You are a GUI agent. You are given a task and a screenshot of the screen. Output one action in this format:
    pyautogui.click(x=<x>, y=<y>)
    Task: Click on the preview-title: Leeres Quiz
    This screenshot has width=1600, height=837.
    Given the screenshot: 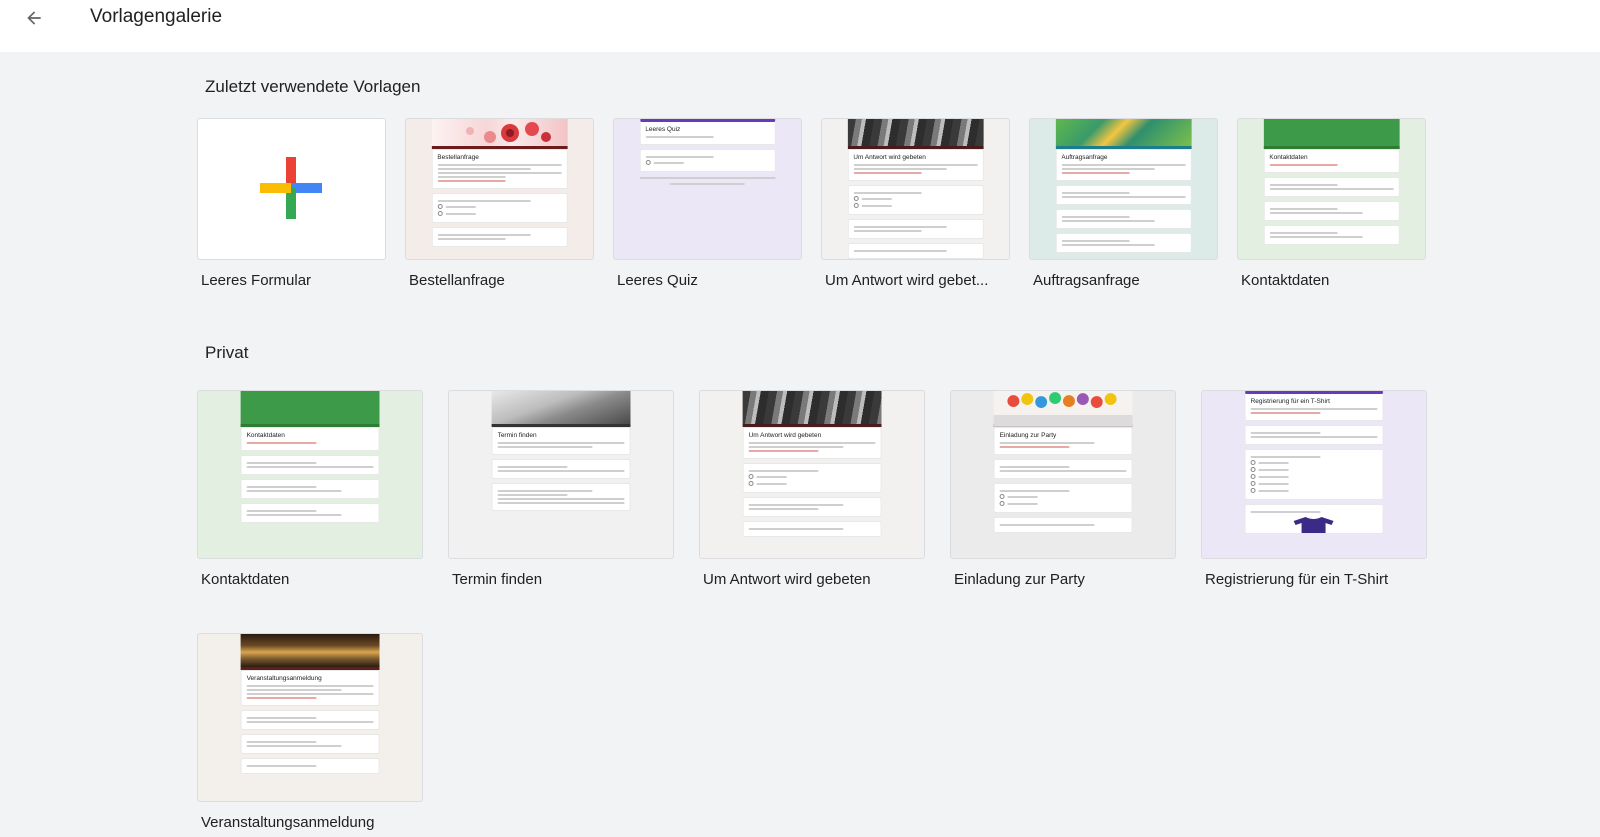 What is the action you would take?
    pyautogui.click(x=663, y=129)
    